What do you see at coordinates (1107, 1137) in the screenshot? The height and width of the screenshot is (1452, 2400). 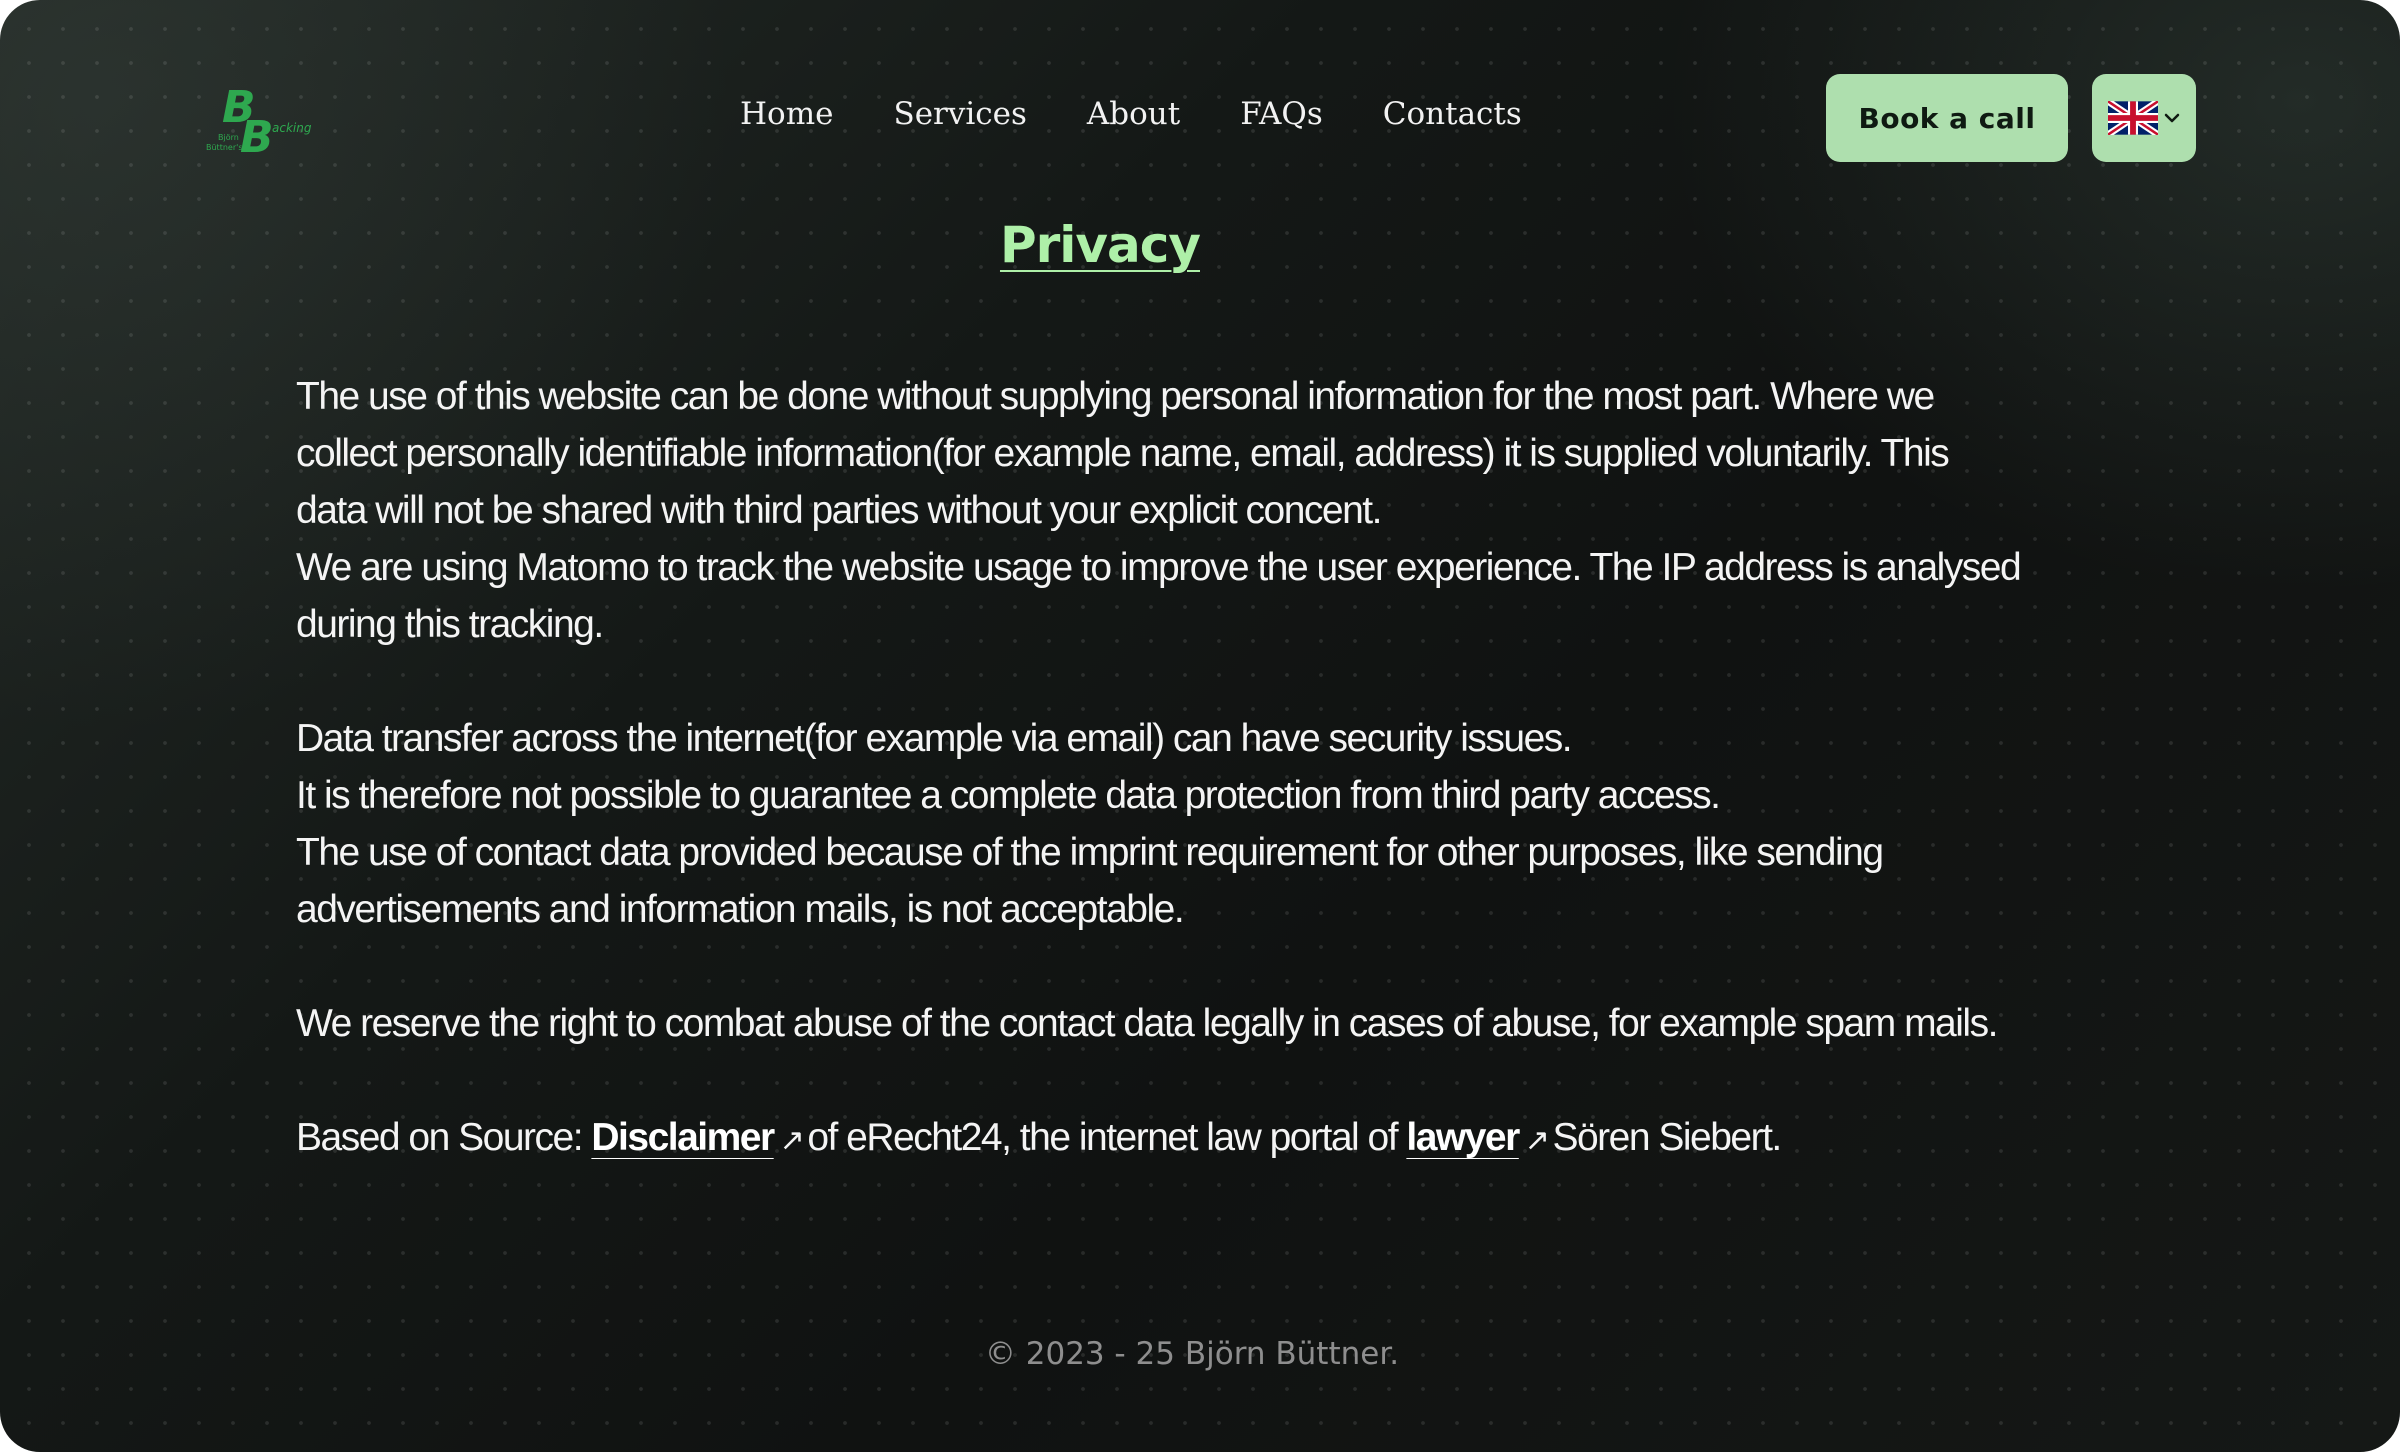 I see `source-middle: of eRecht24, the internet law portal of` at bounding box center [1107, 1137].